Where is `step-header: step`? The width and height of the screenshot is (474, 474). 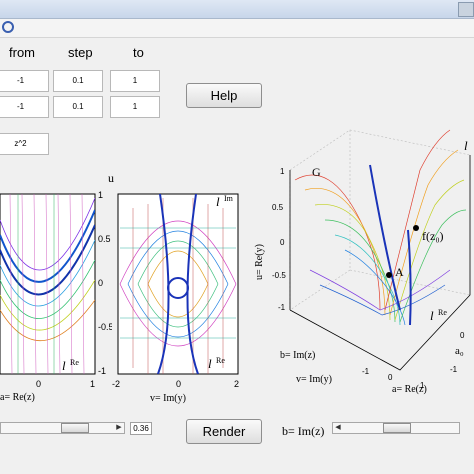
step-header: step is located at coordinates (80, 52).